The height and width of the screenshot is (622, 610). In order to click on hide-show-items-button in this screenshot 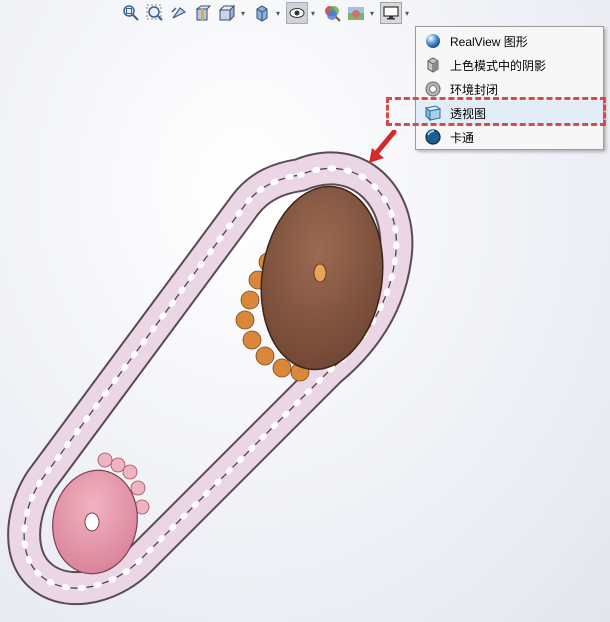, I will do `click(297, 13)`.